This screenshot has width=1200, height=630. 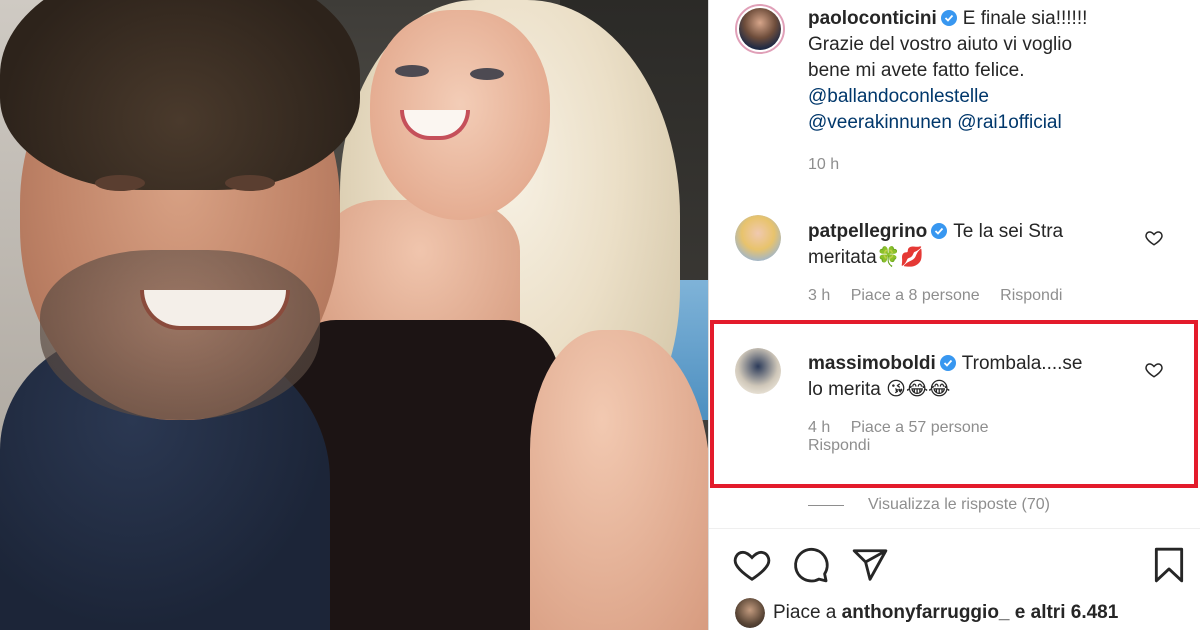 I want to click on man-eye-right, so click(x=250, y=183).